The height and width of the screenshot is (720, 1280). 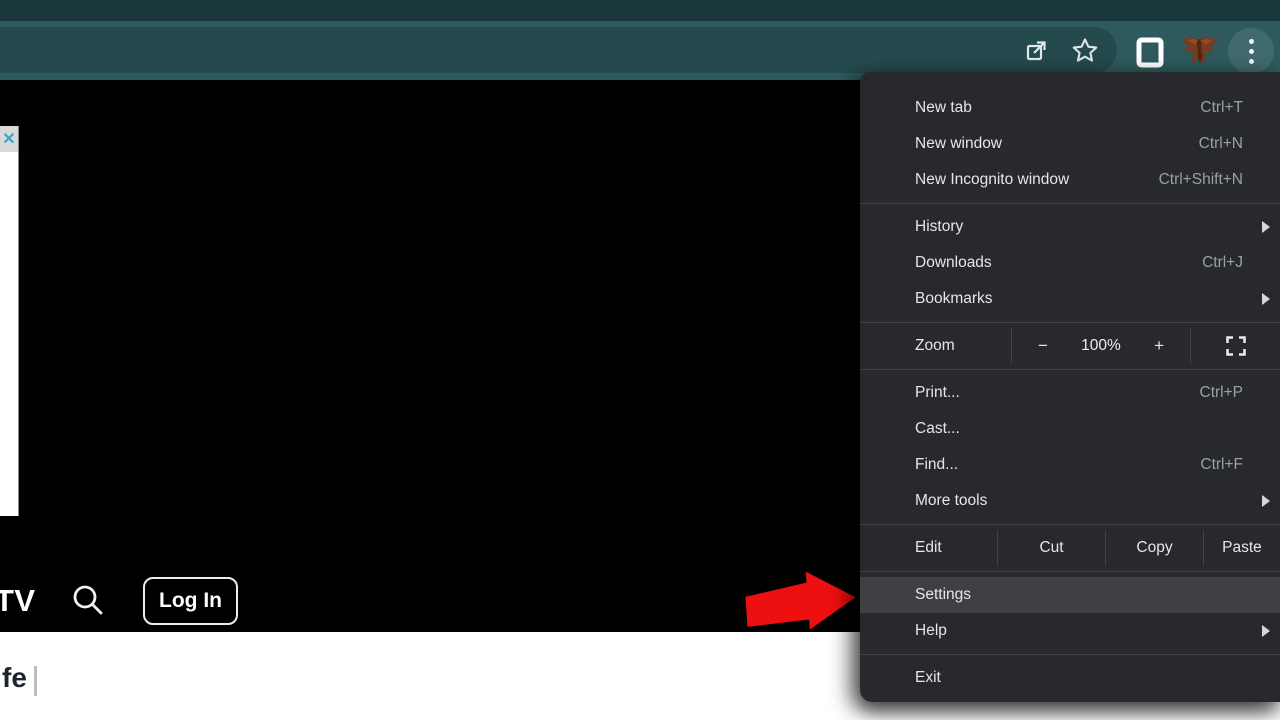 What do you see at coordinates (14, 677) in the screenshot?
I see `footer-text-fragment: fe` at bounding box center [14, 677].